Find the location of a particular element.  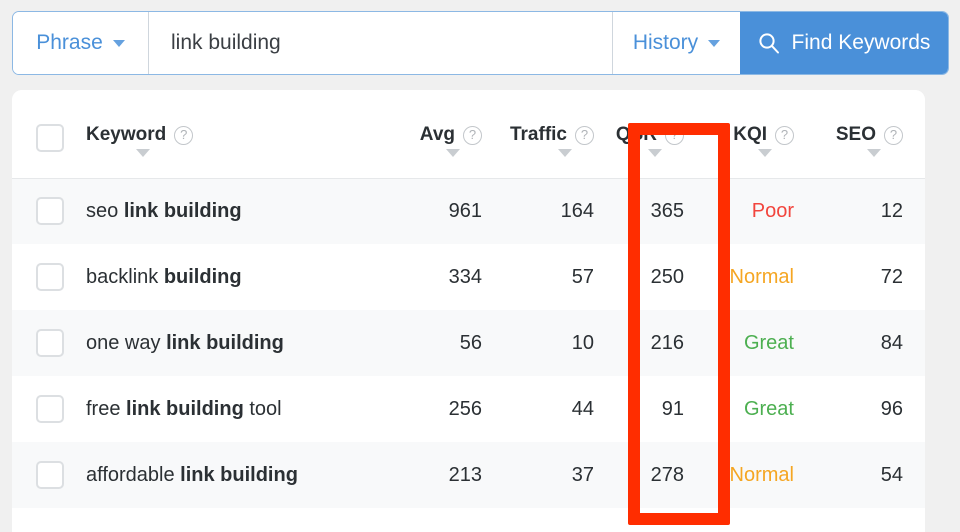

history-dropdown: History is located at coordinates (676, 43).